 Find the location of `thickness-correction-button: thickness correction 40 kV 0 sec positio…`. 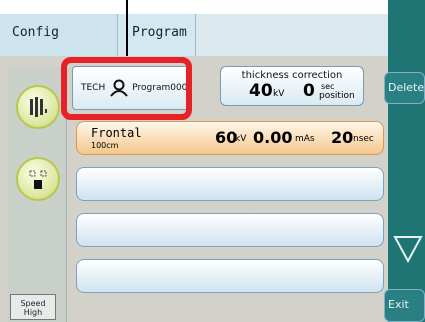

thickness-correction-button: thickness correction 40 kV 0 sec positio… is located at coordinates (292, 86).